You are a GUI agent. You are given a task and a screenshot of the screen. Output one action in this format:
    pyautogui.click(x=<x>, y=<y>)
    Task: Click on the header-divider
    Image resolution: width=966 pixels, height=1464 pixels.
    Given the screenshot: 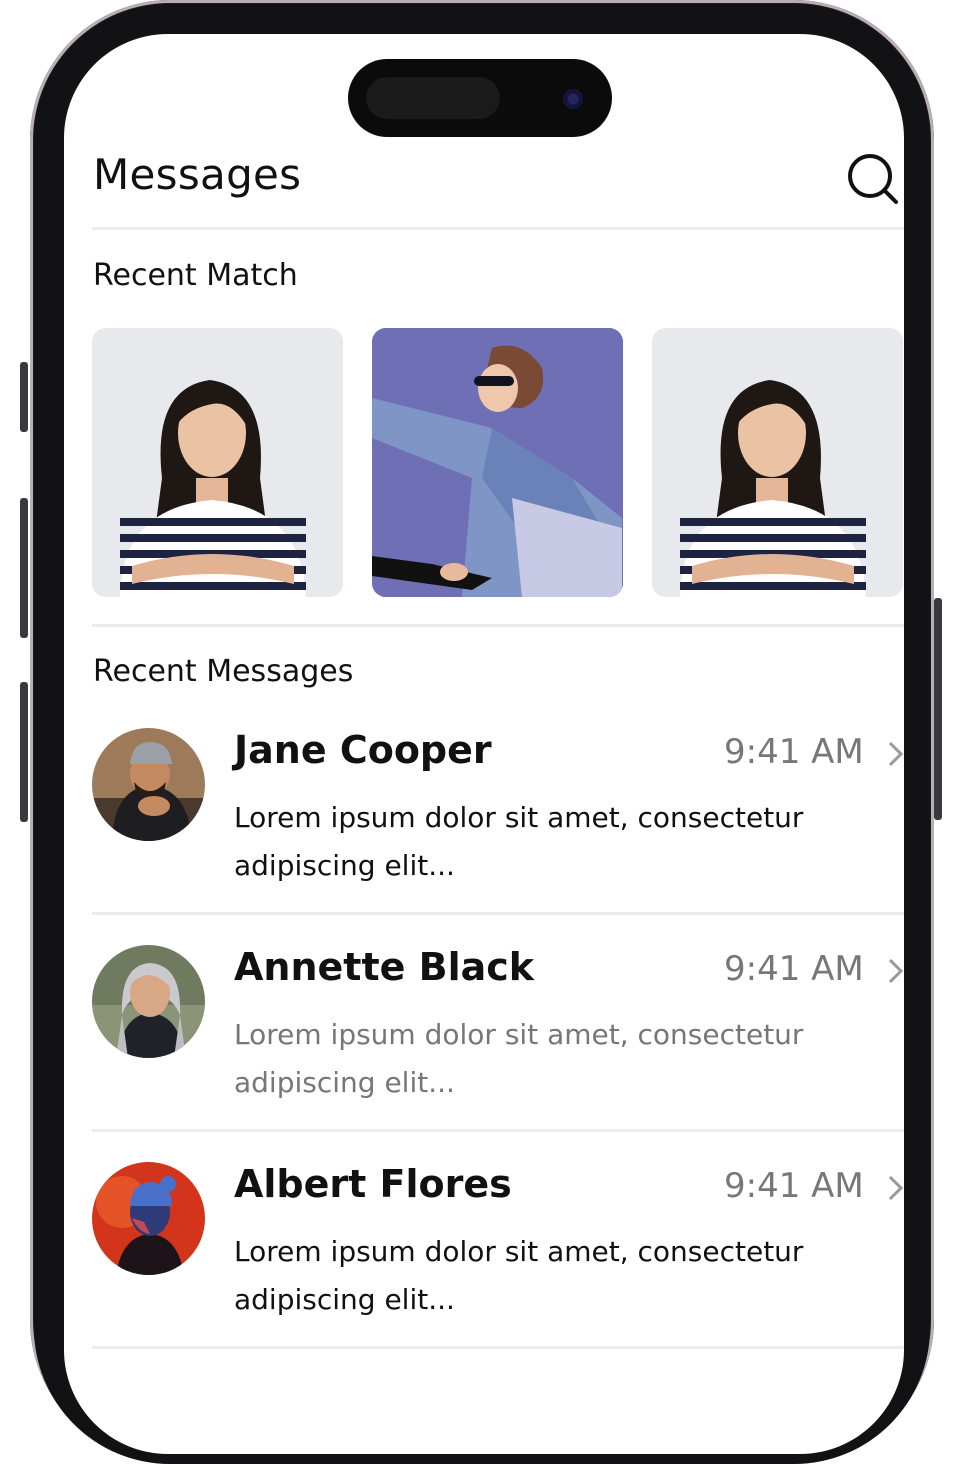 What is the action you would take?
    pyautogui.click(x=498, y=228)
    